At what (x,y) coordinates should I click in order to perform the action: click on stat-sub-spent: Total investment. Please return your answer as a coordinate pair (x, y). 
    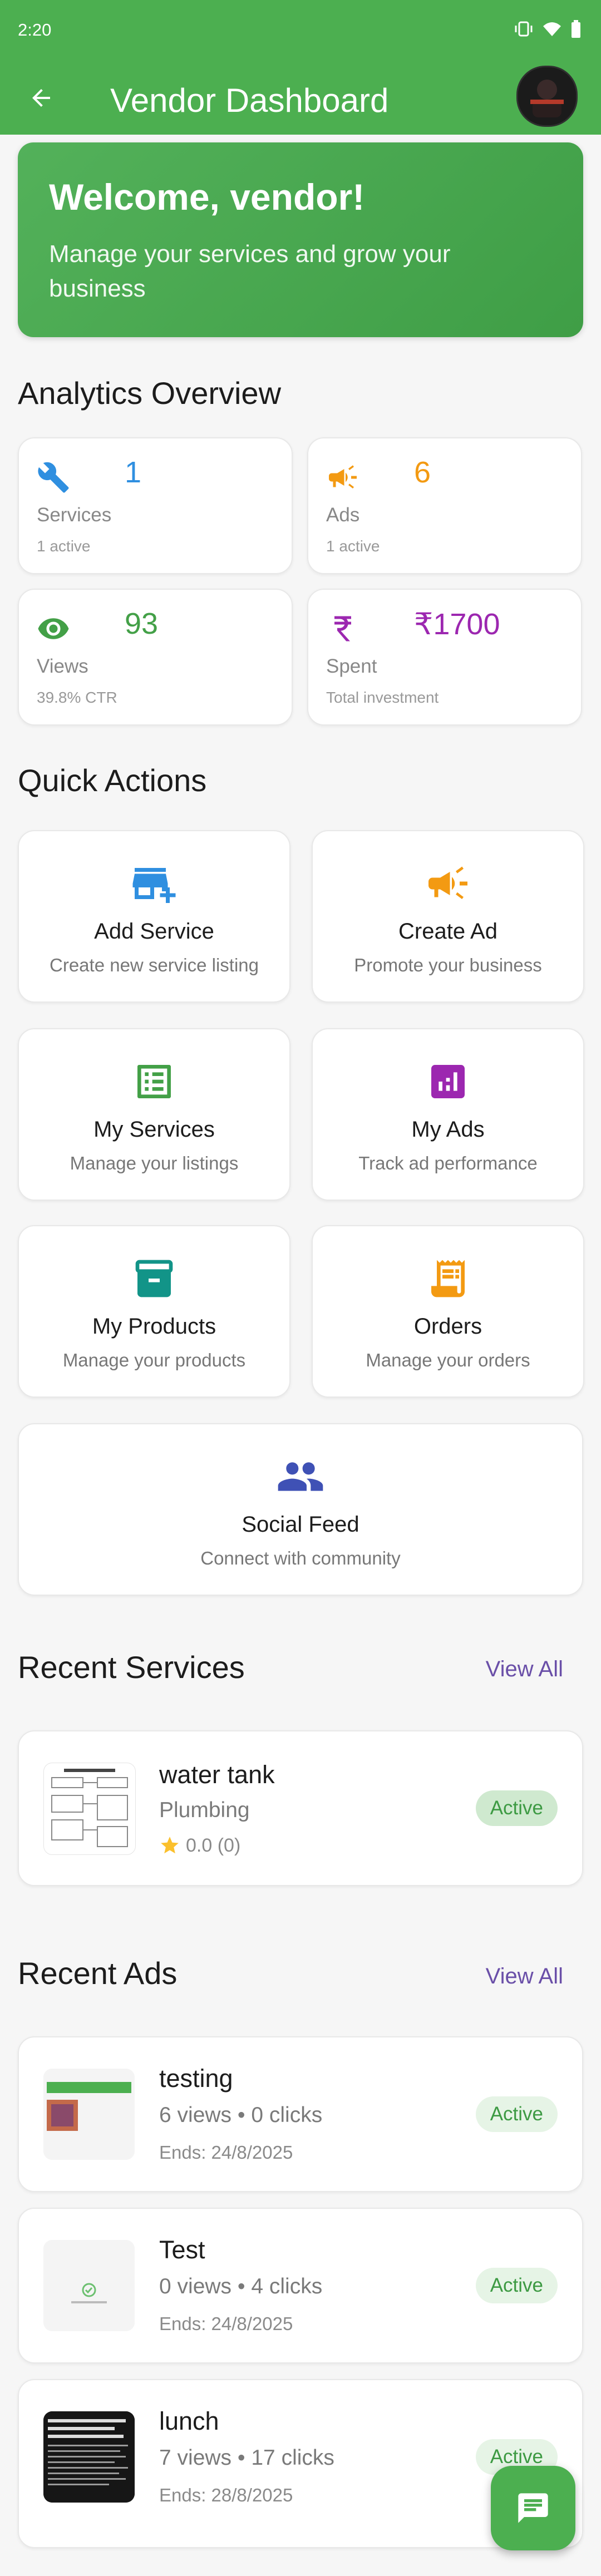
    Looking at the image, I should click on (382, 697).